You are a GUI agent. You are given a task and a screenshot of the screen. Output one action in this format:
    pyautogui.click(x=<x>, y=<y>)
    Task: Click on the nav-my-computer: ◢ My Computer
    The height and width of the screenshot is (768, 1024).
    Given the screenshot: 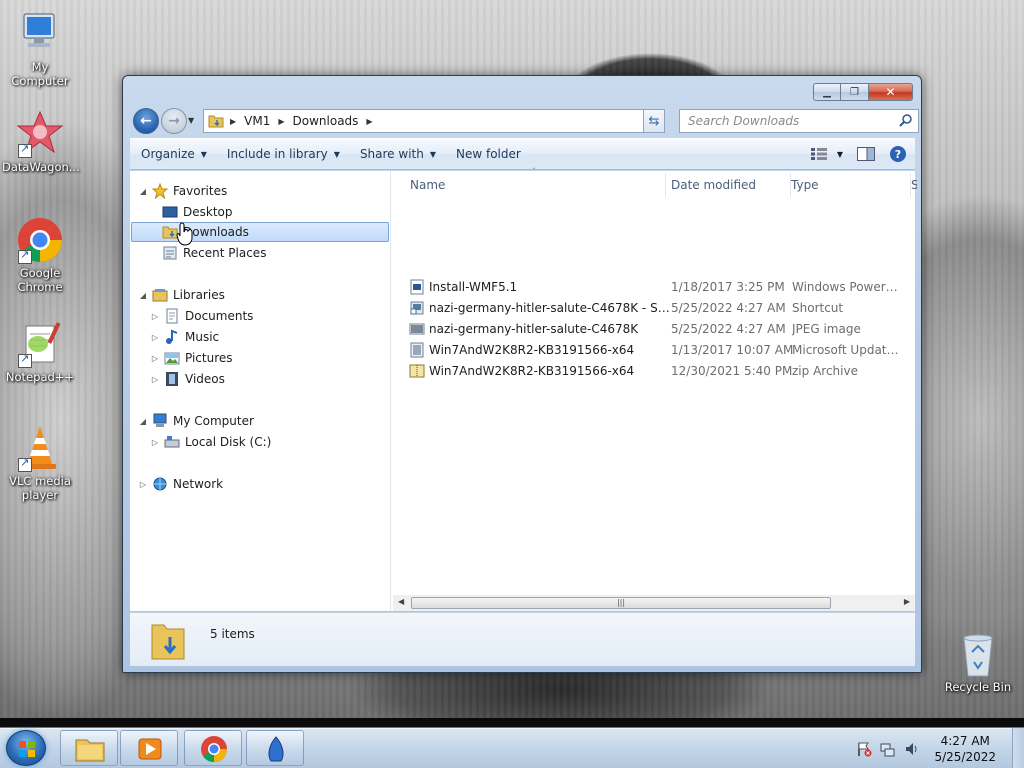 What is the action you would take?
    pyautogui.click(x=196, y=421)
    